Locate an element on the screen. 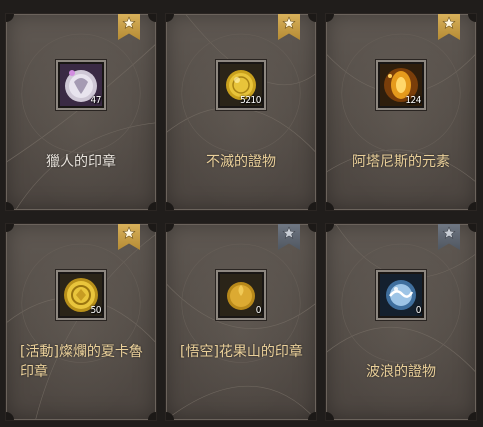 The width and height of the screenshot is (483, 427). item-count: 47 is located at coordinates (96, 100).